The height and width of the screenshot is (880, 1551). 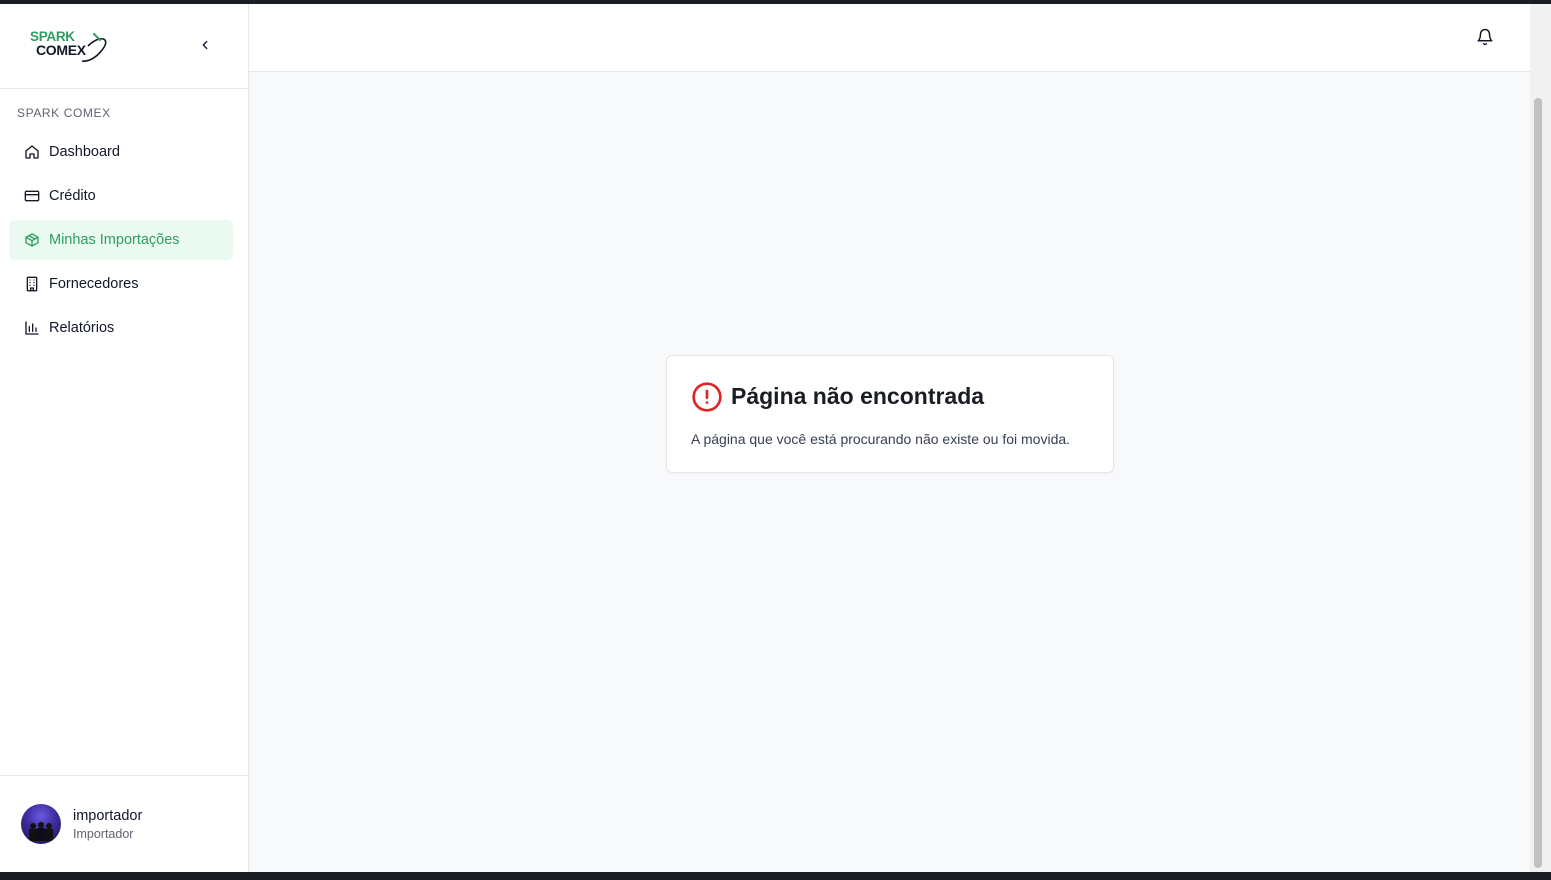 What do you see at coordinates (108, 816) in the screenshot?
I see `user-name: importador` at bounding box center [108, 816].